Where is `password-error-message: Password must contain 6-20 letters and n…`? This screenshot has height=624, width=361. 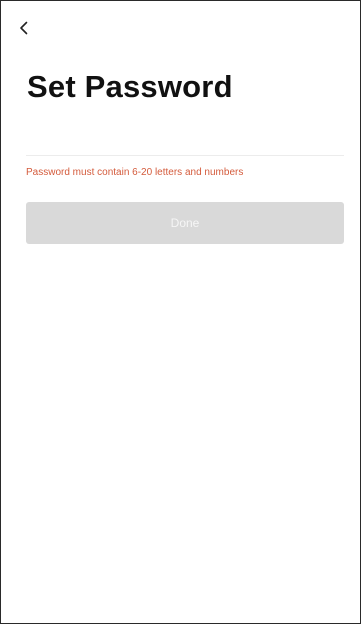
password-error-message: Password must contain 6-20 letters and n… is located at coordinates (135, 172).